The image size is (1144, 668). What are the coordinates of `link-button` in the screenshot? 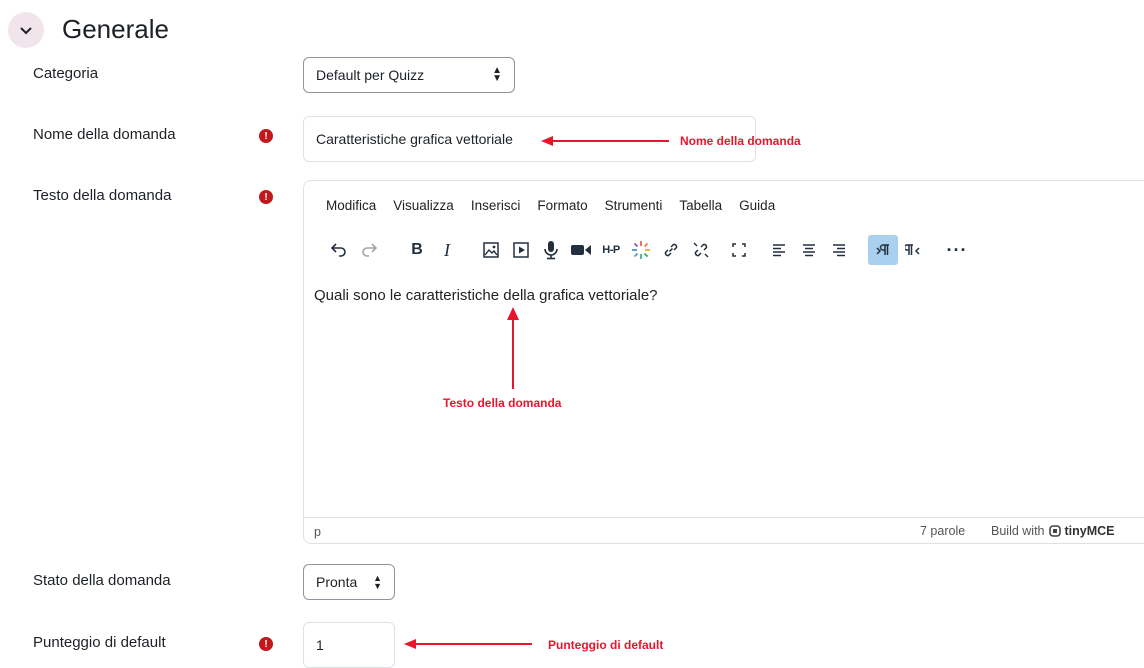 It's located at (671, 250).